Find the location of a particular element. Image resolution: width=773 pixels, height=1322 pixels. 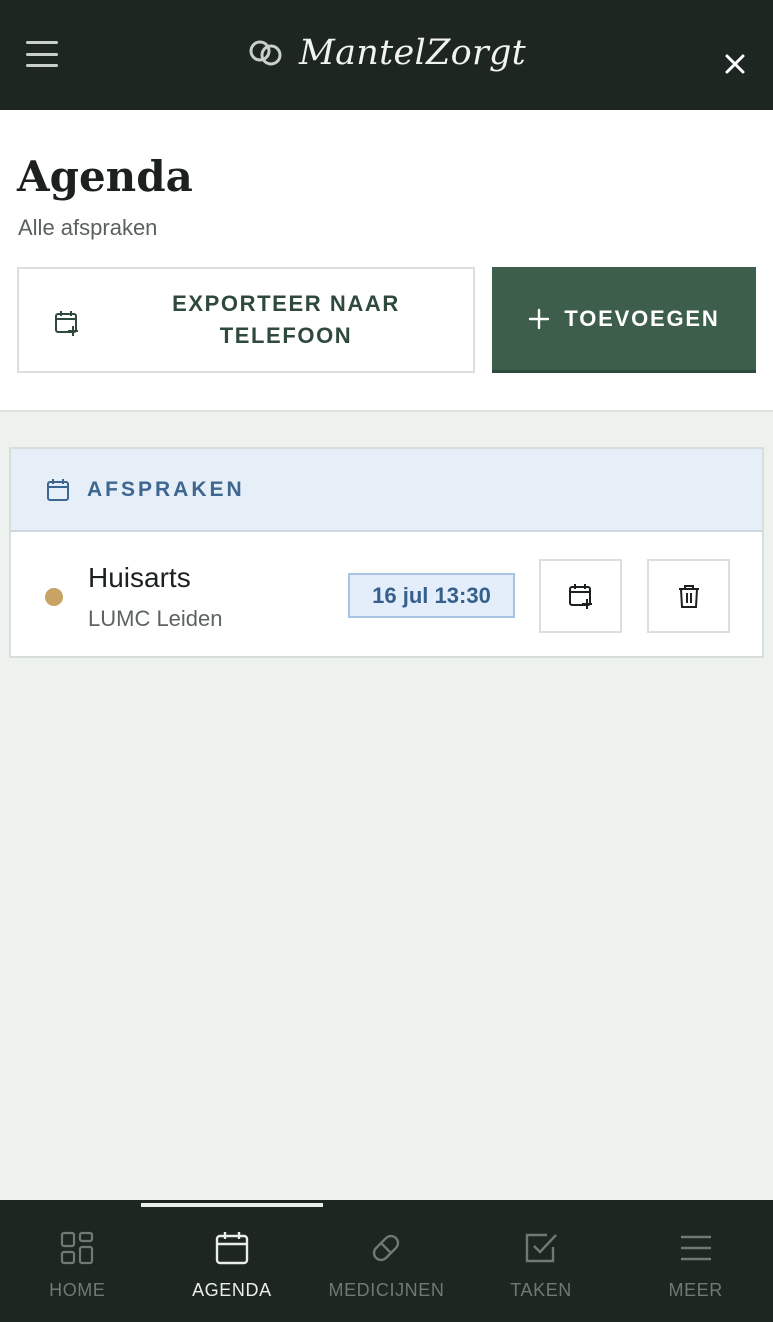

nav-label: TAKEN is located at coordinates (541, 1290).